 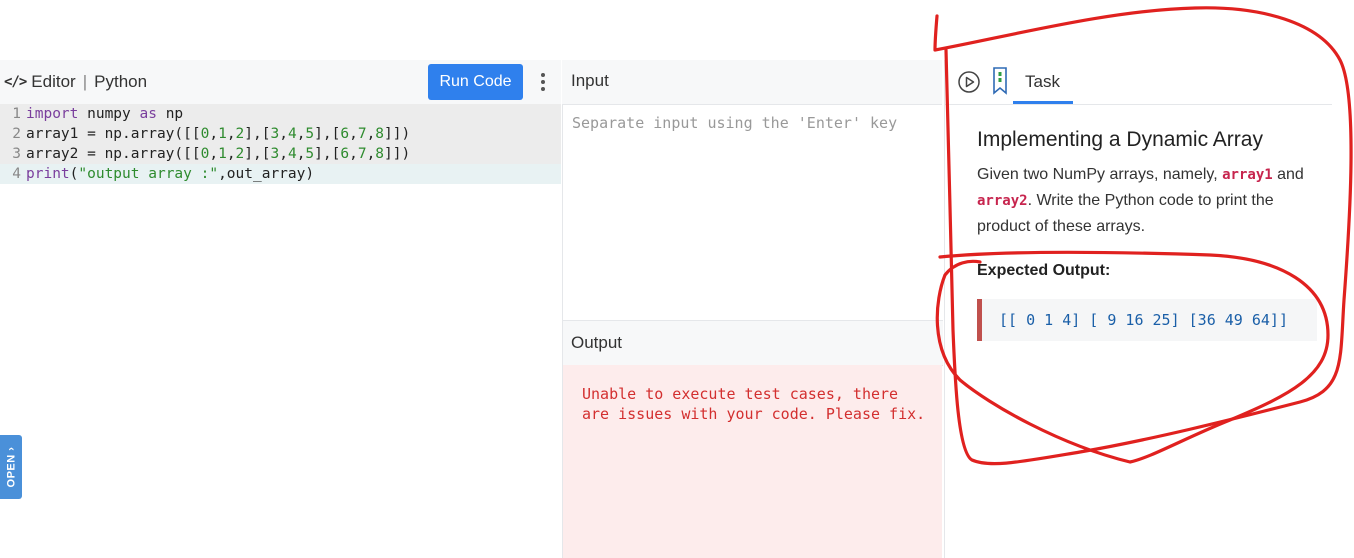 I want to click on tab-task-label: Task, so click(x=1042, y=82).